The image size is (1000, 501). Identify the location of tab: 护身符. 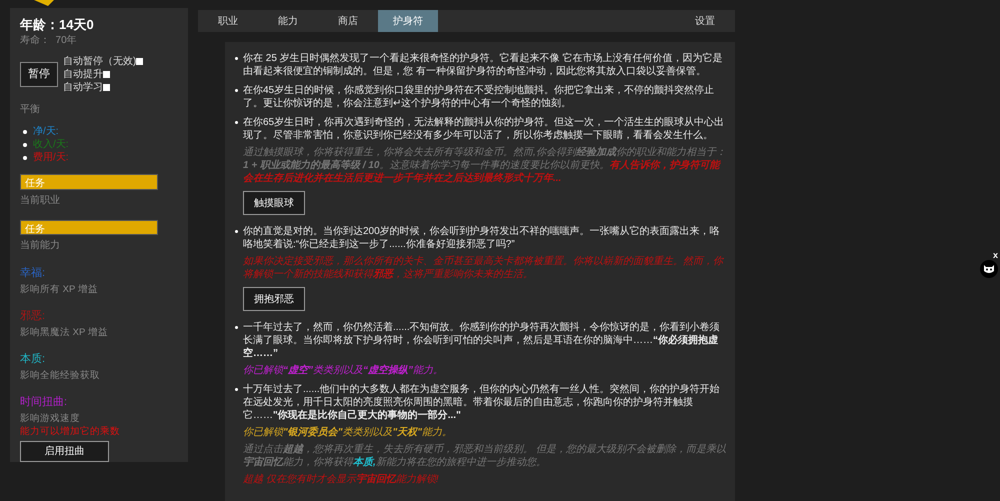
(408, 21).